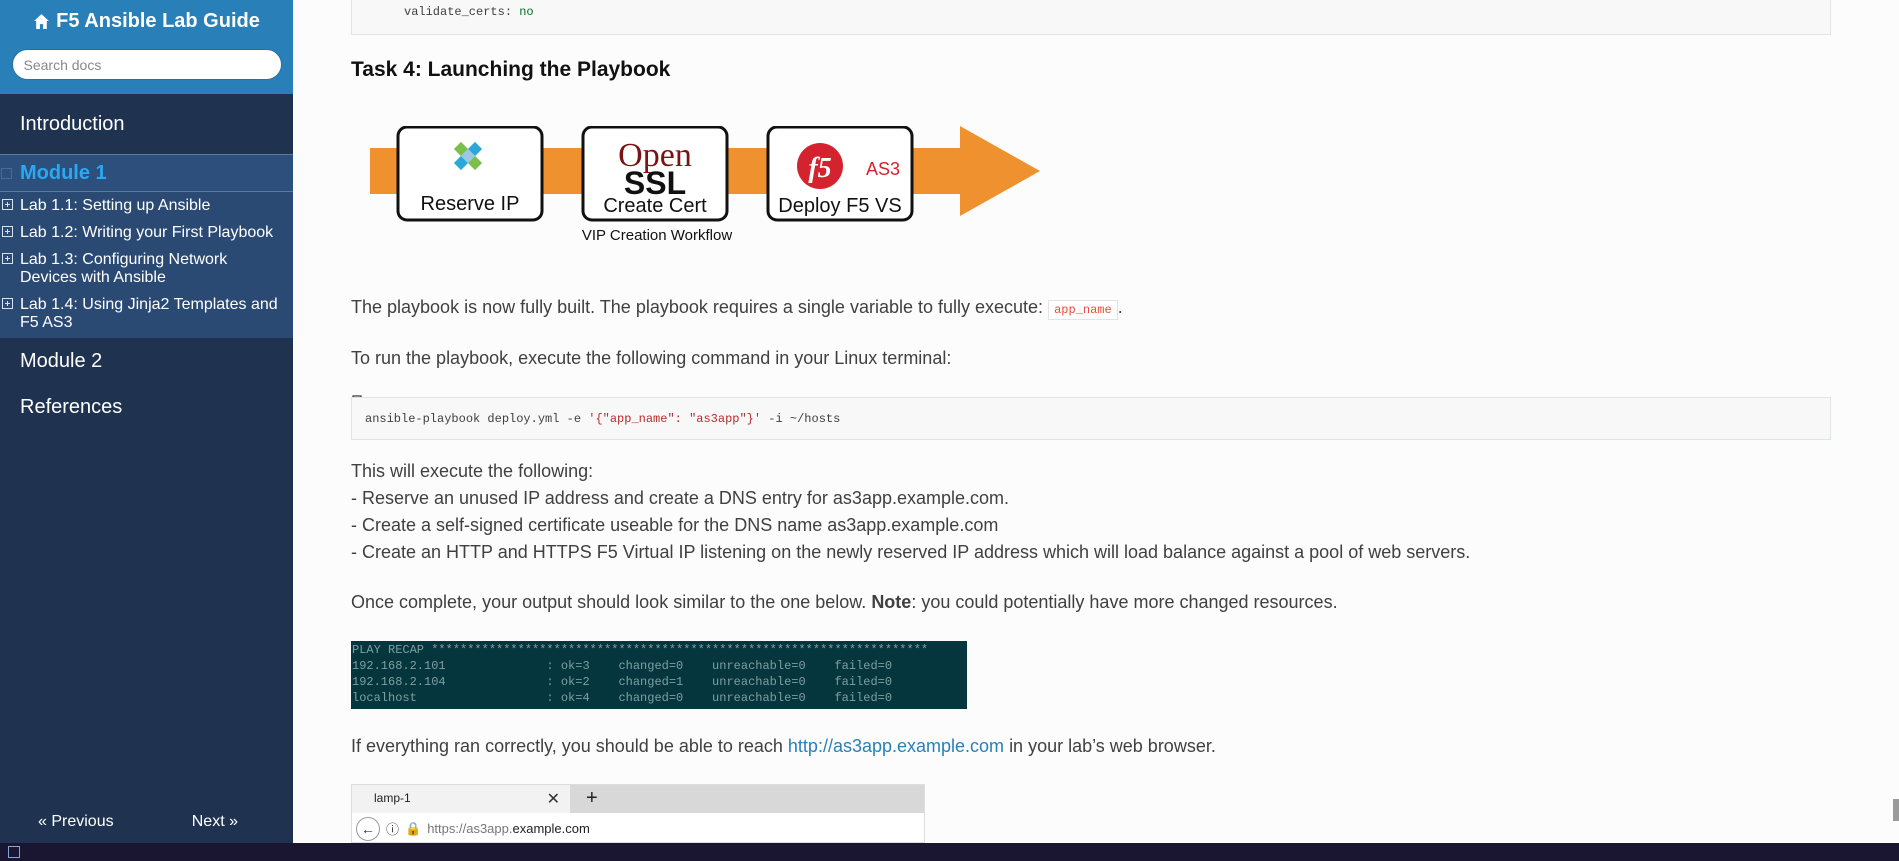  Describe the element at coordinates (14, 852) in the screenshot. I see `taskbar-app-icon` at that location.